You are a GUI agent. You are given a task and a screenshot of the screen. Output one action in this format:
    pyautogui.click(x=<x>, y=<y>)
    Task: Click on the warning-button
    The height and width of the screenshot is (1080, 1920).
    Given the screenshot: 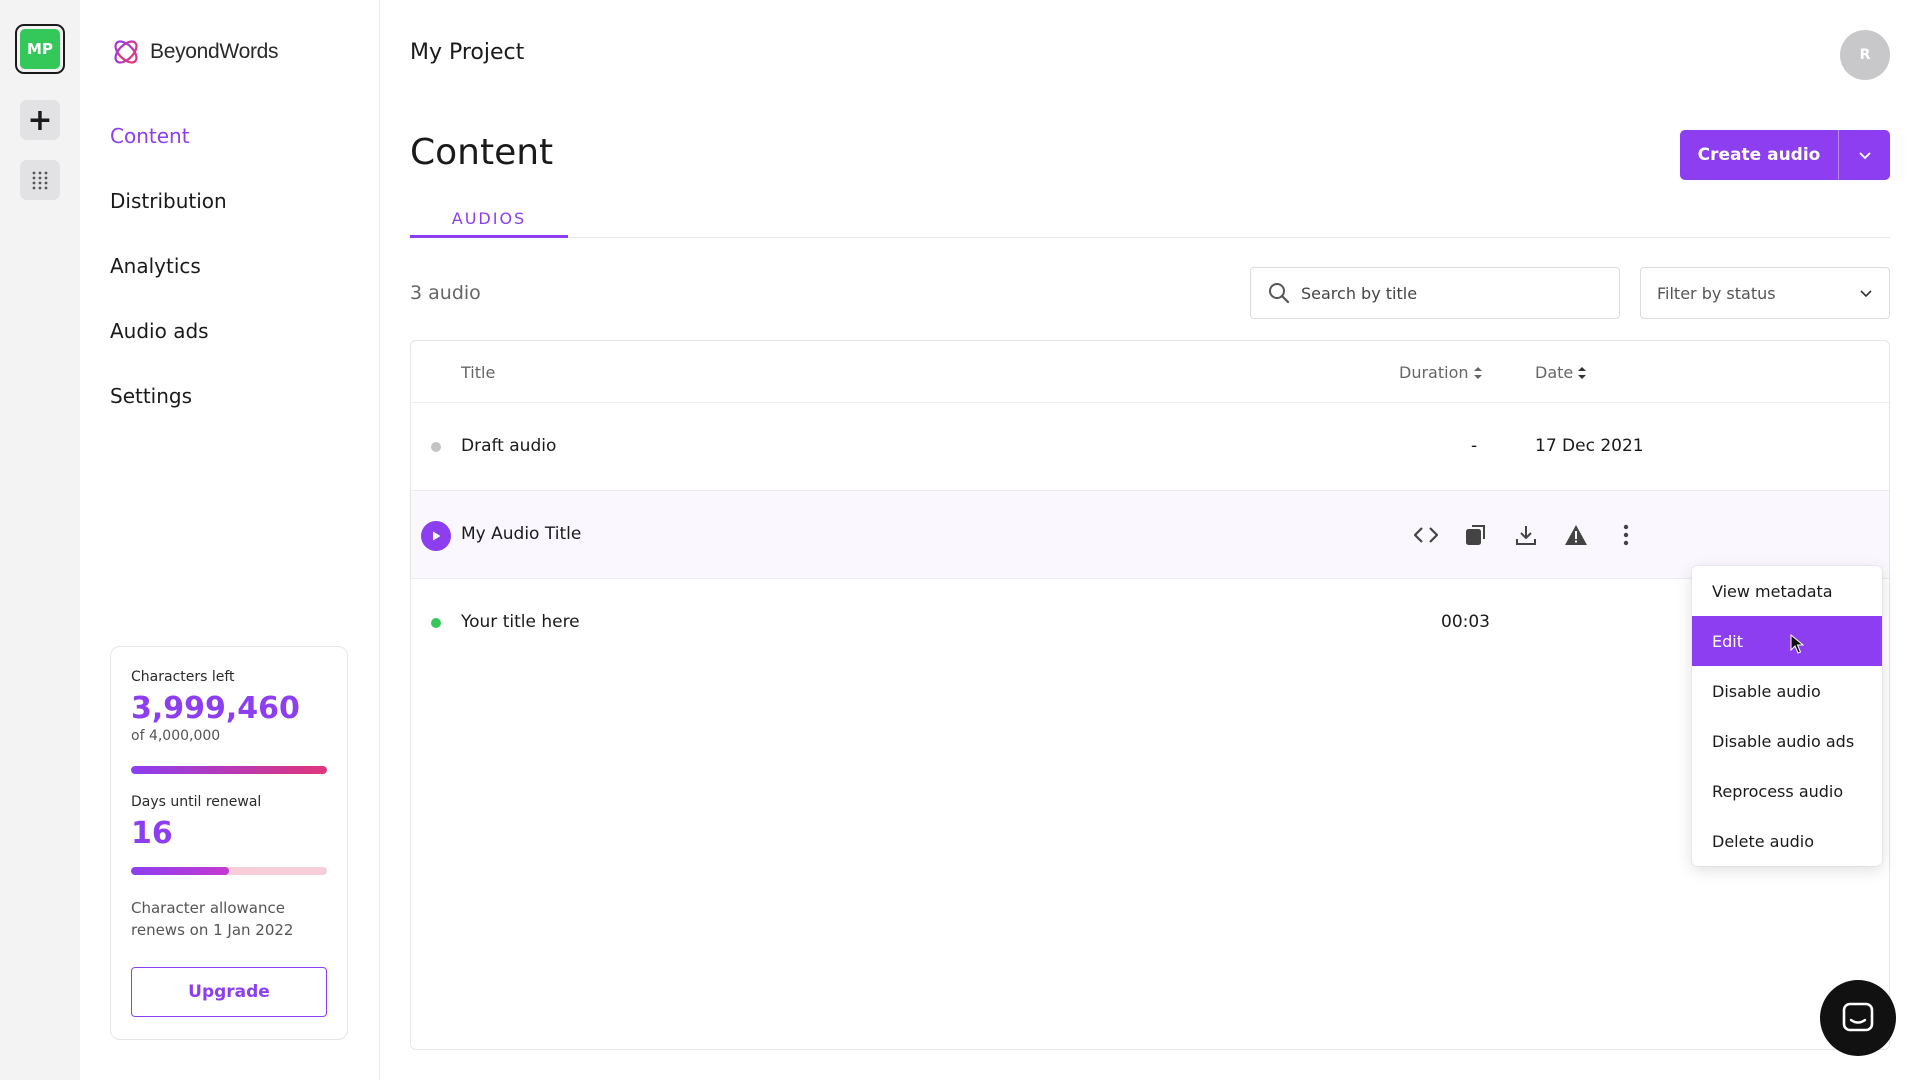 What is the action you would take?
    pyautogui.click(x=1576, y=535)
    